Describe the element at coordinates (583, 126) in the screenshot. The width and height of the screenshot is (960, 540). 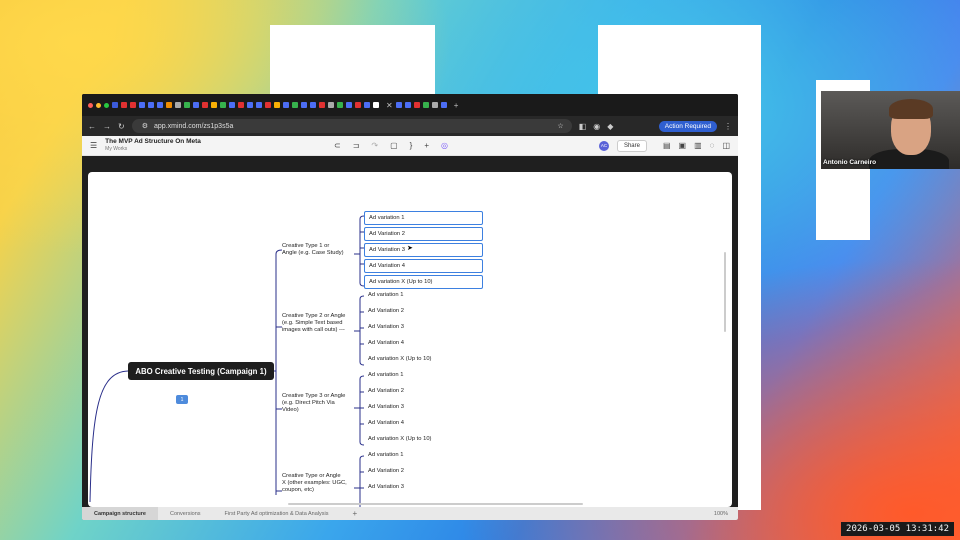
I see `extension-icon: ◧` at that location.